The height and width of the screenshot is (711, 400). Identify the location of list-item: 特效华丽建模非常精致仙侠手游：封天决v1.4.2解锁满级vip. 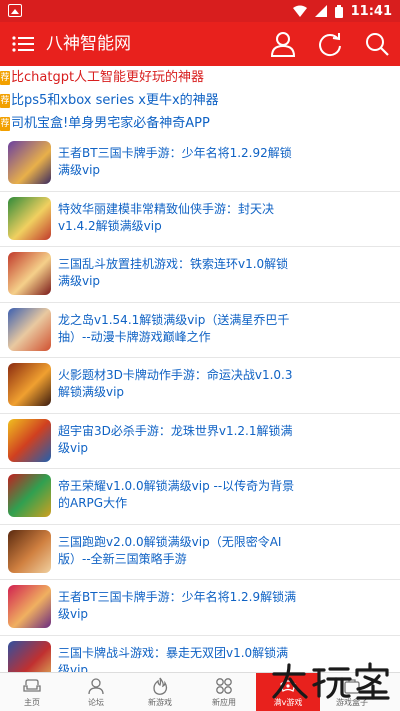
(200, 219).